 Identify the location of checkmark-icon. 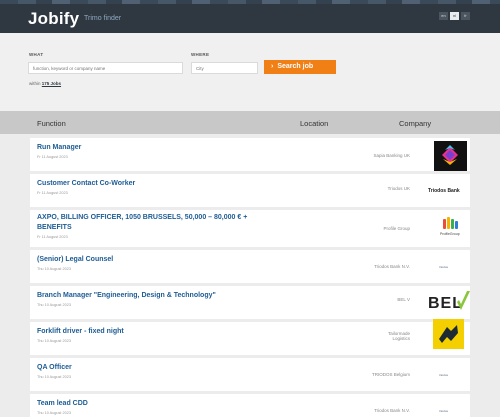
(463, 300).